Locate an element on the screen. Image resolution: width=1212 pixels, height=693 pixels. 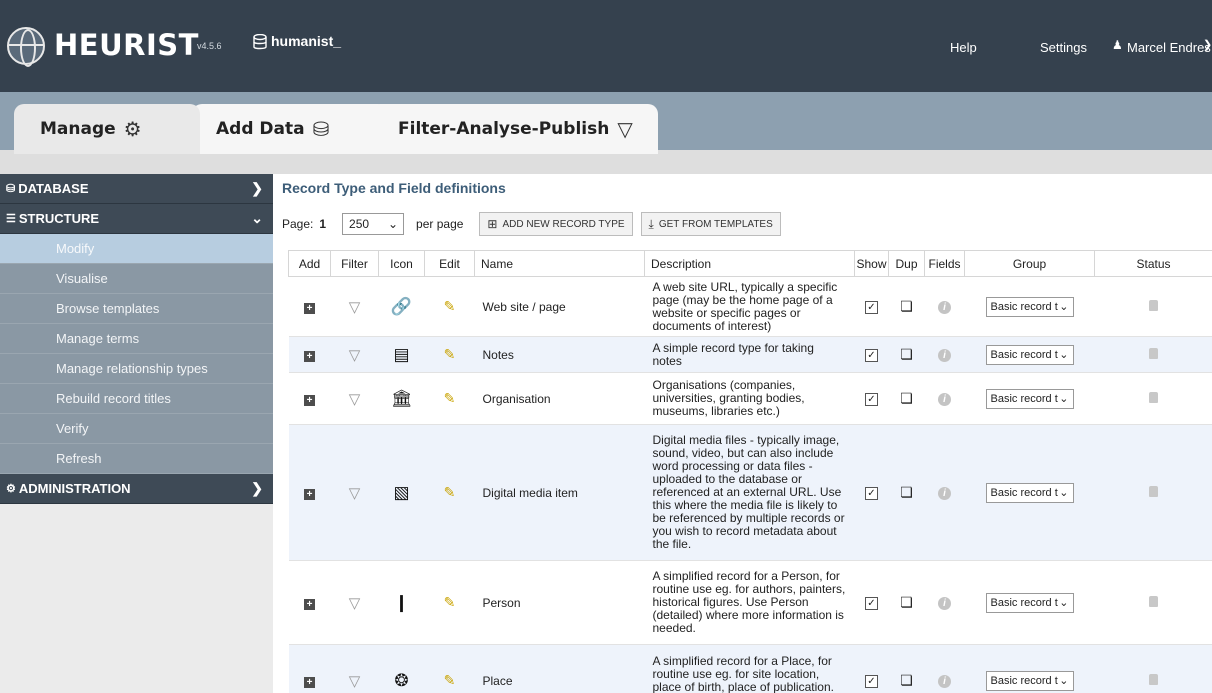
chevron-down-icon: ❯ is located at coordinates (1207, 44).